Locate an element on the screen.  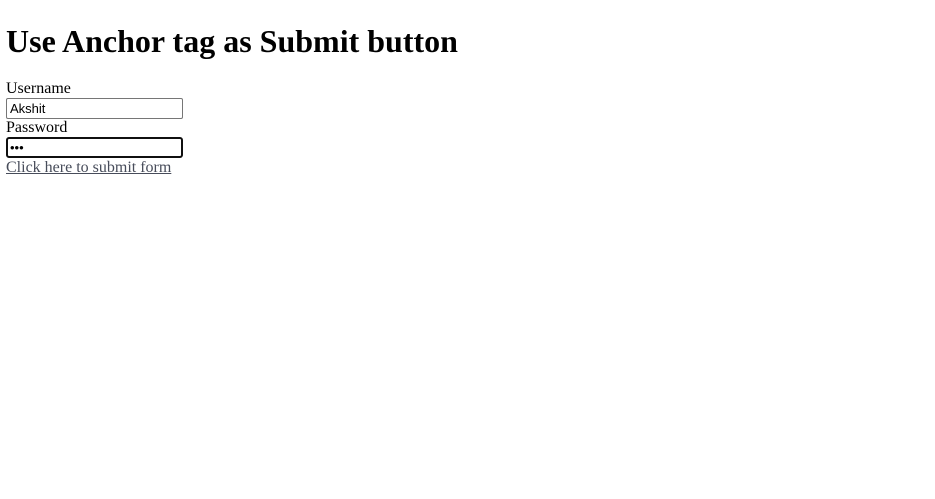
page-title: Use Anchor tag as Submit button is located at coordinates (232, 41).